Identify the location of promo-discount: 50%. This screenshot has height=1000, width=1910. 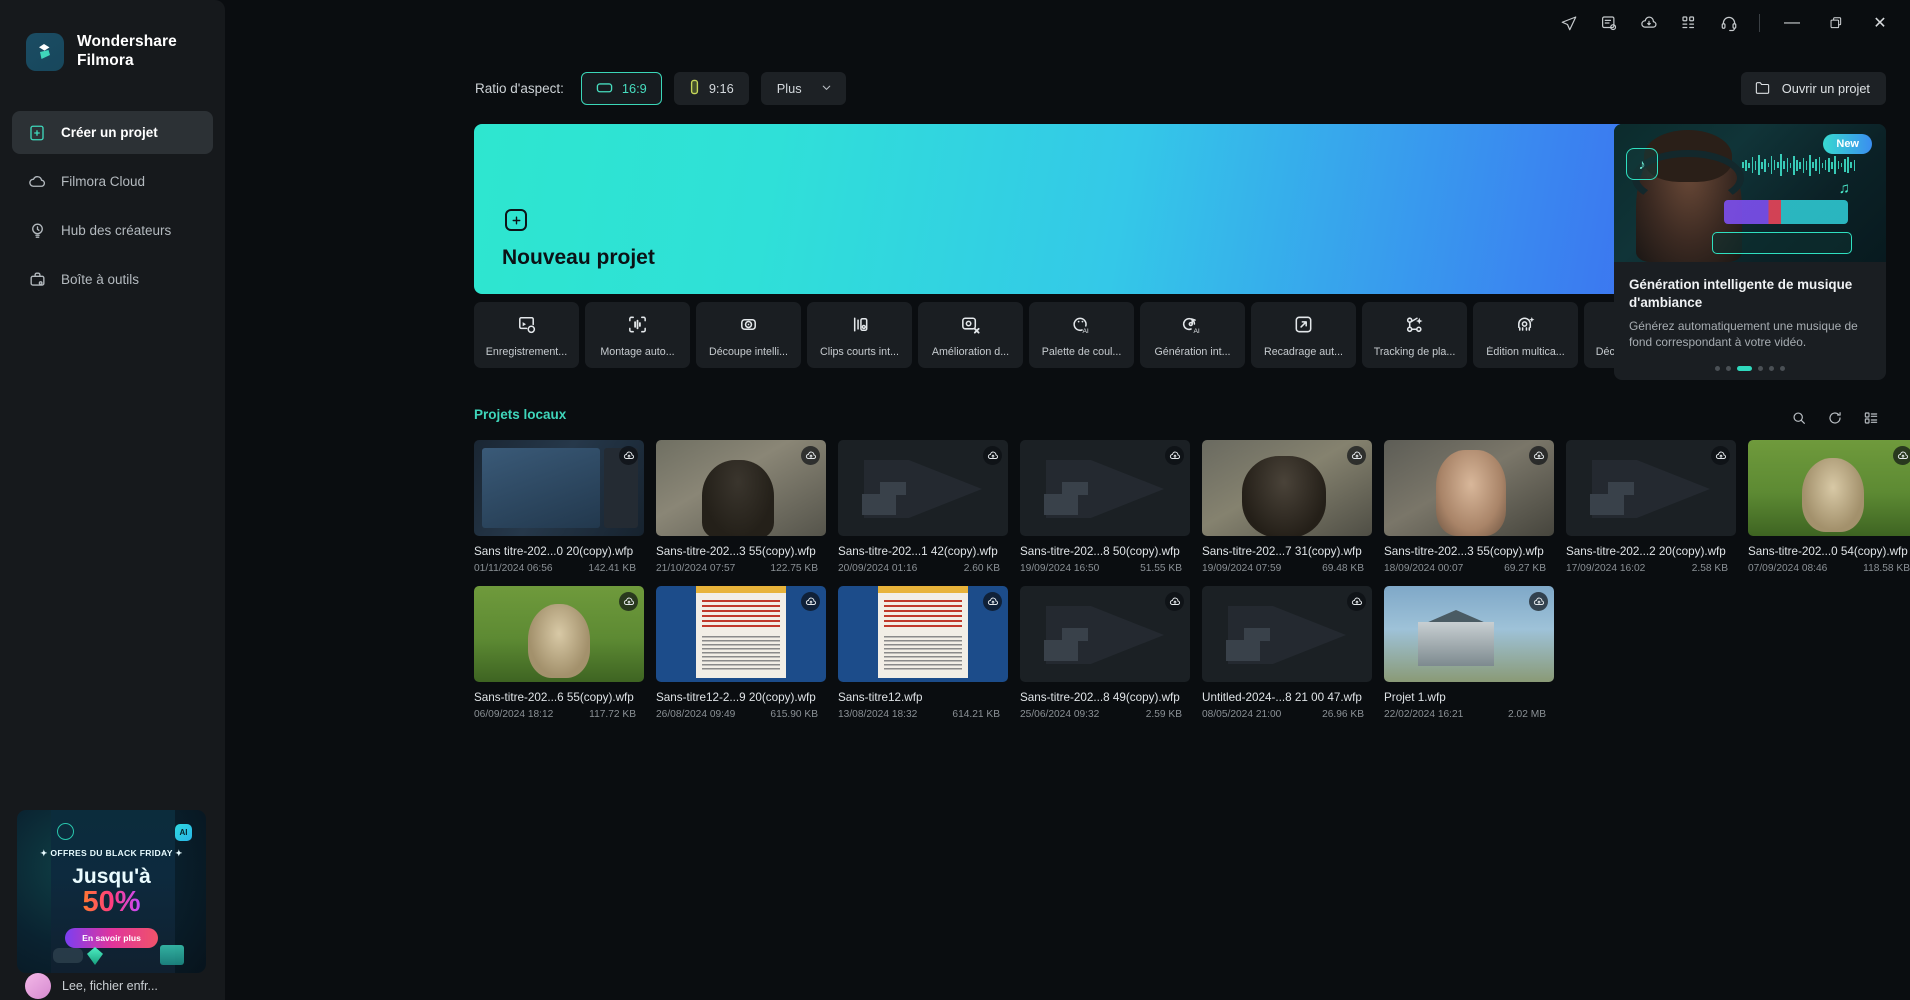
(111, 902).